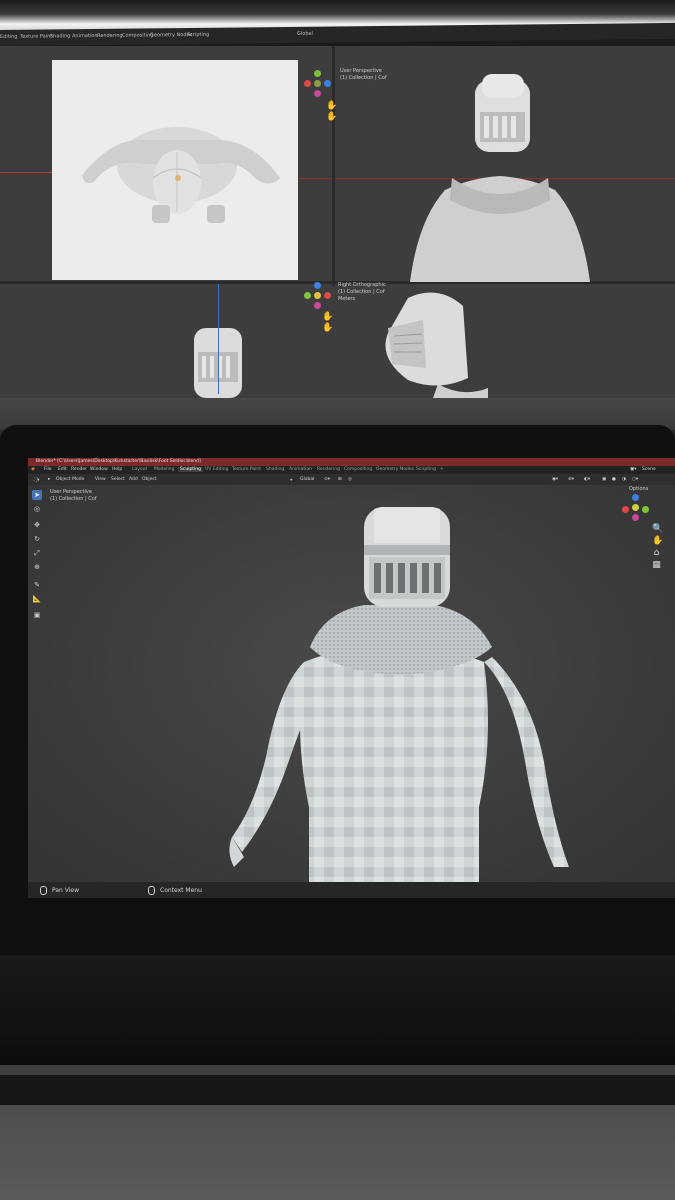  What do you see at coordinates (37, 553) in the screenshot?
I see `scale-tool-icon: ⤢` at bounding box center [37, 553].